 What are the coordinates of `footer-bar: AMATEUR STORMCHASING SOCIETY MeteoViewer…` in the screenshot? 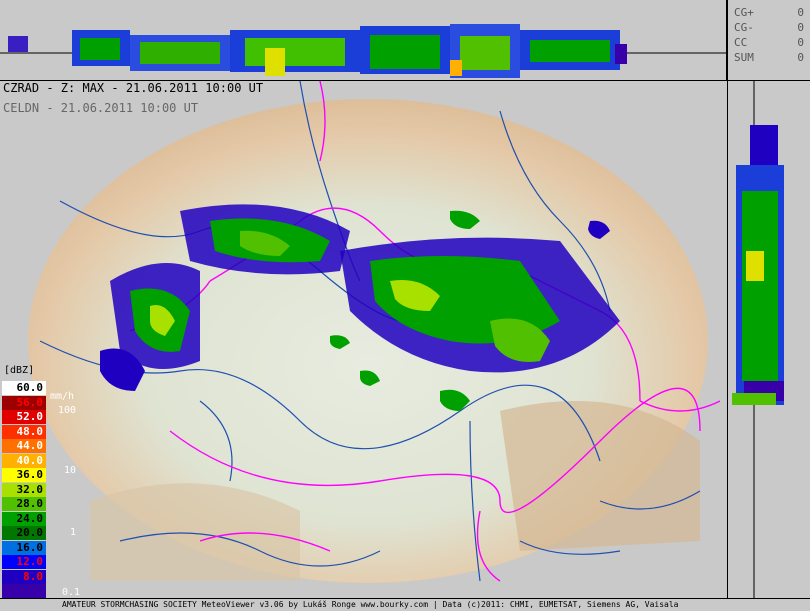 It's located at (405, 604).